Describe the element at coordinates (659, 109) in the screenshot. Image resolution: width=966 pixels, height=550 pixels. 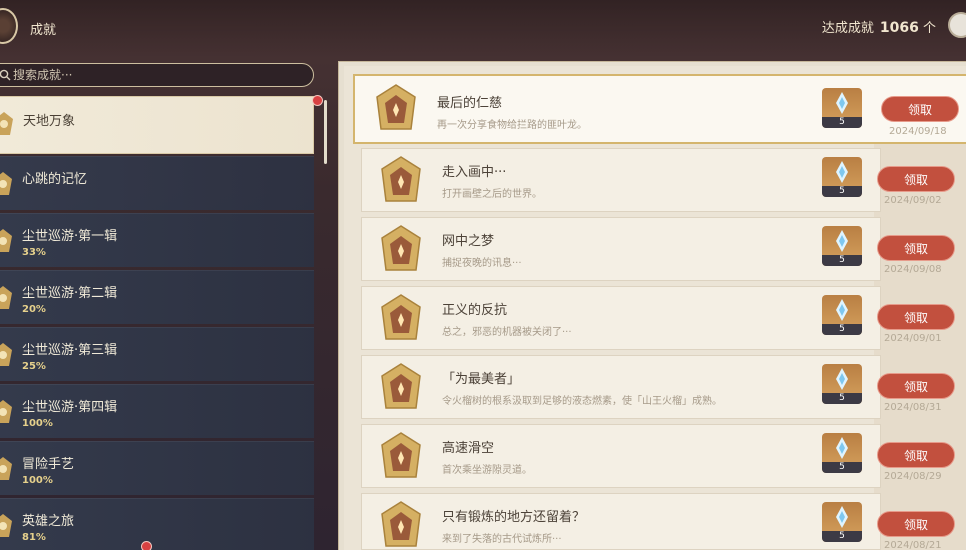
I see `achievement-card: 最后的仁慈 再一次分享食物给拦路的匪叶龙。 5` at that location.